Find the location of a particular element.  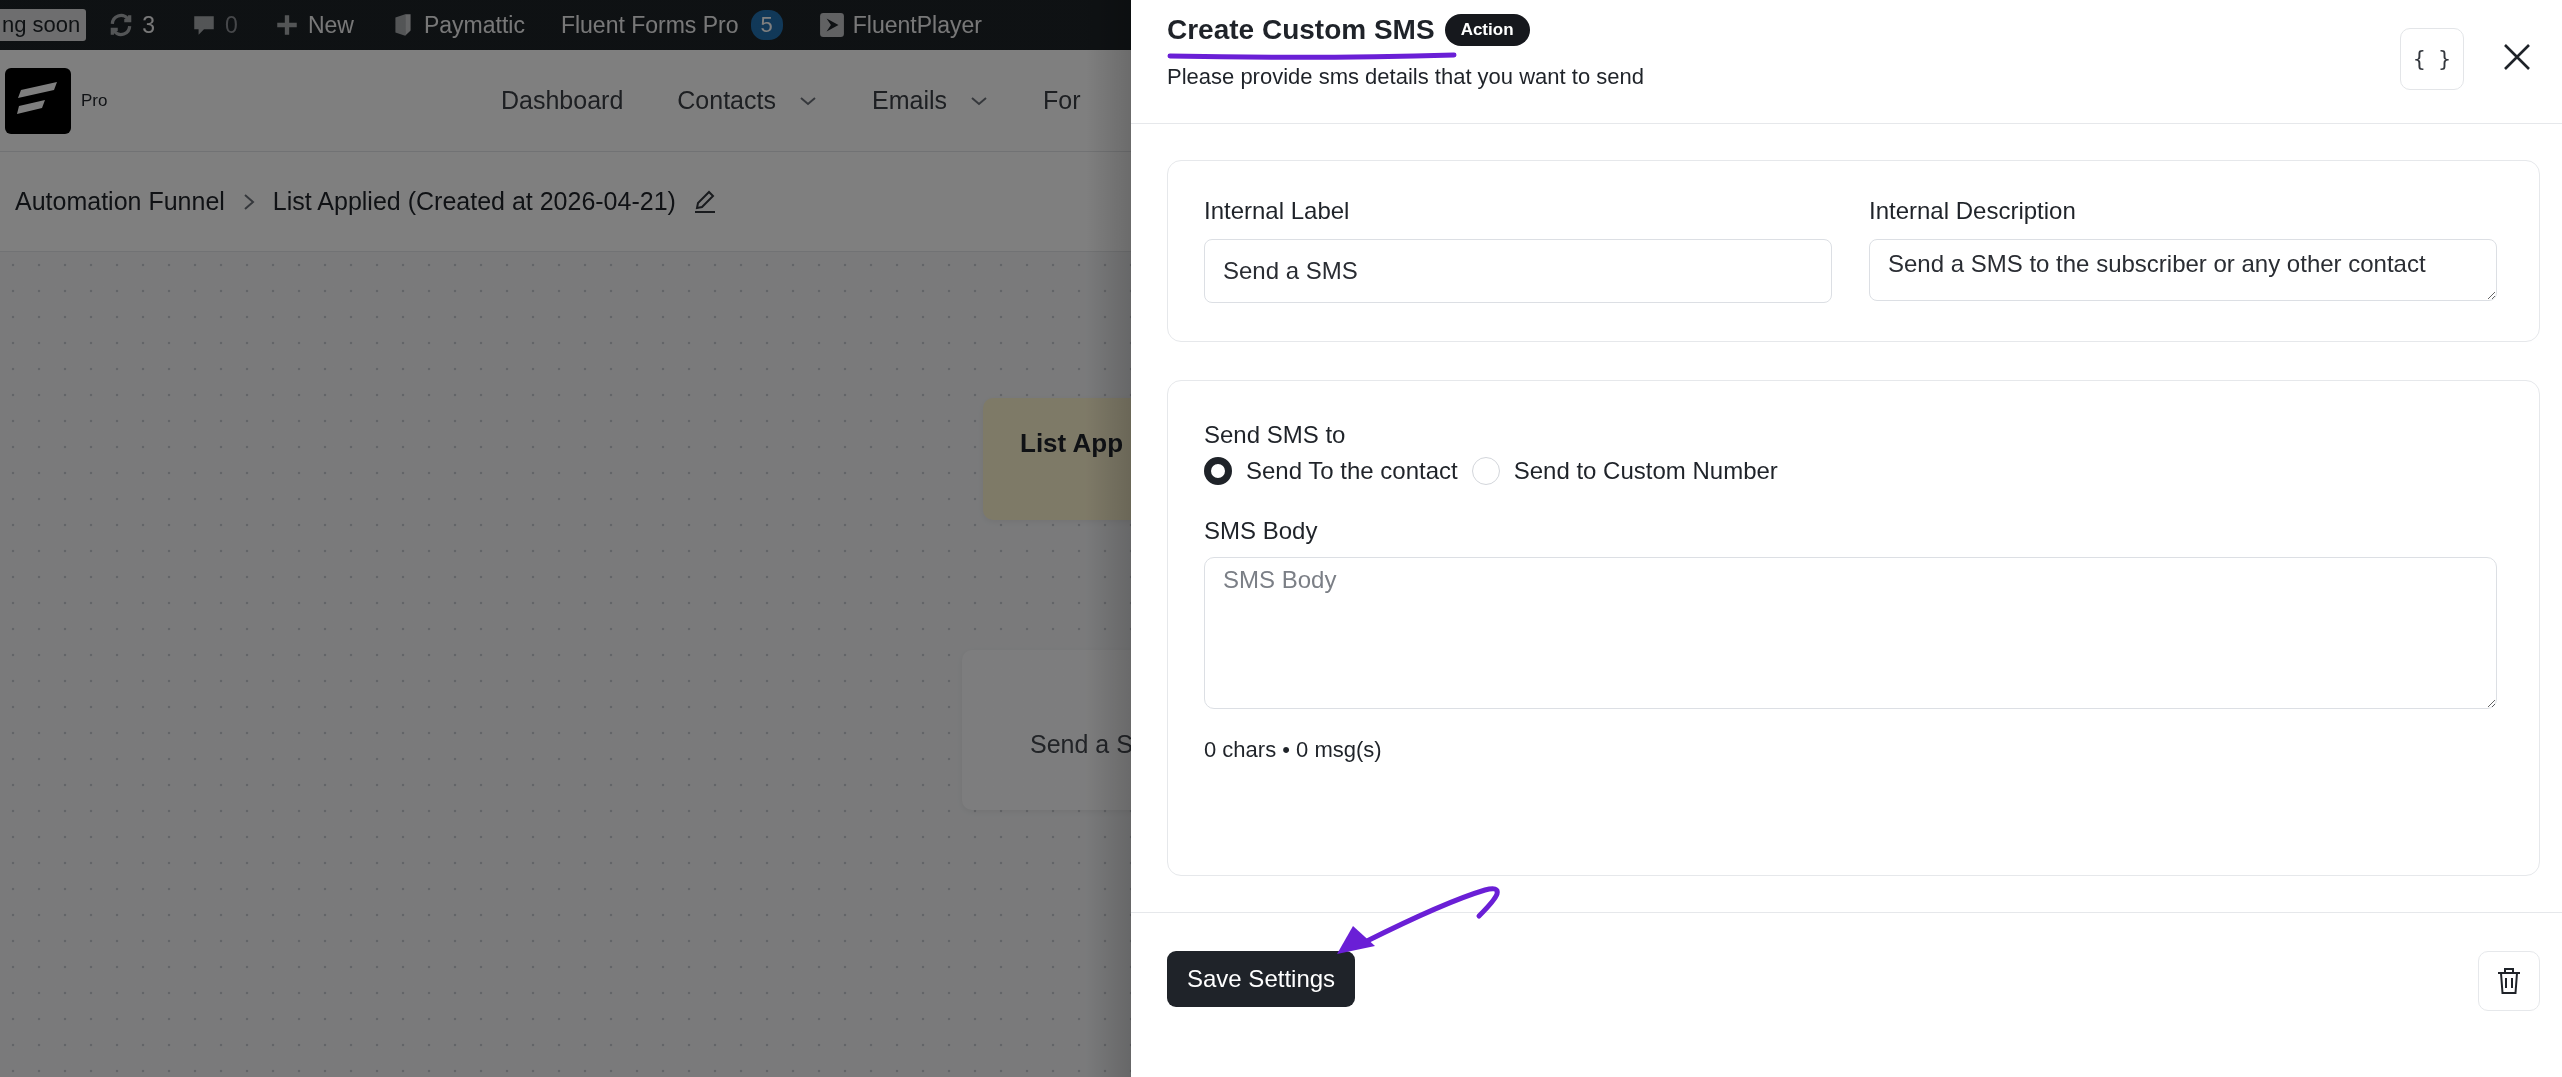

breadcrumb-link: List Applied (Created at 2026-04-21) is located at coordinates (474, 201).